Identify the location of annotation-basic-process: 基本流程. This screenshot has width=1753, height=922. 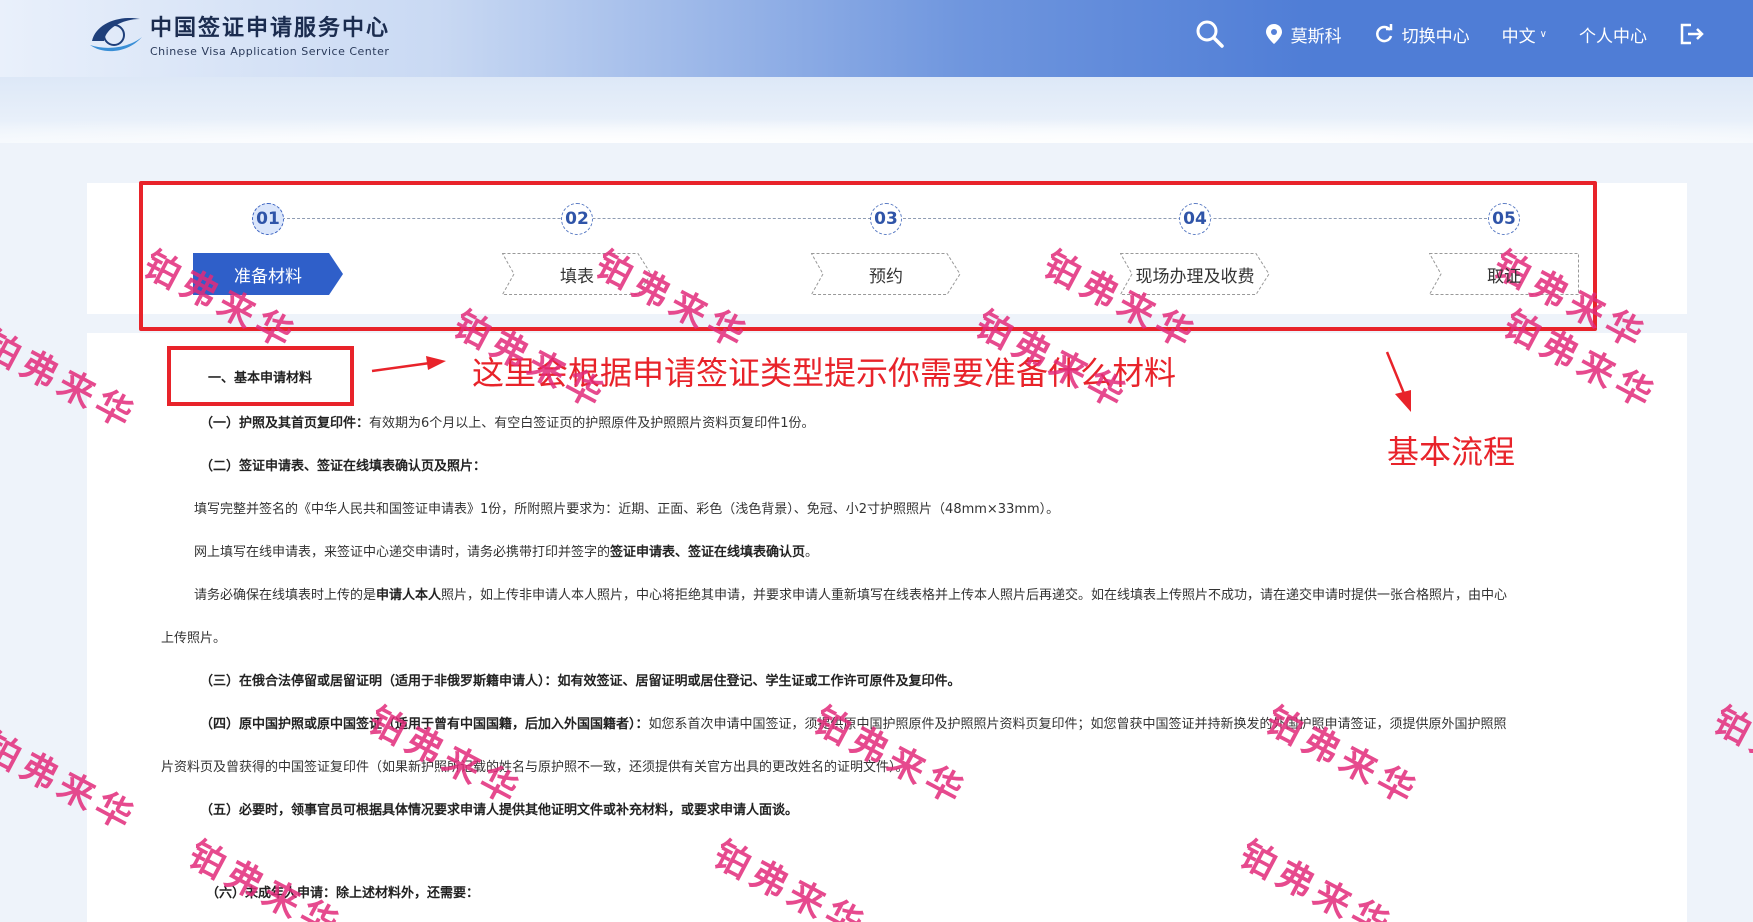
(1451, 452).